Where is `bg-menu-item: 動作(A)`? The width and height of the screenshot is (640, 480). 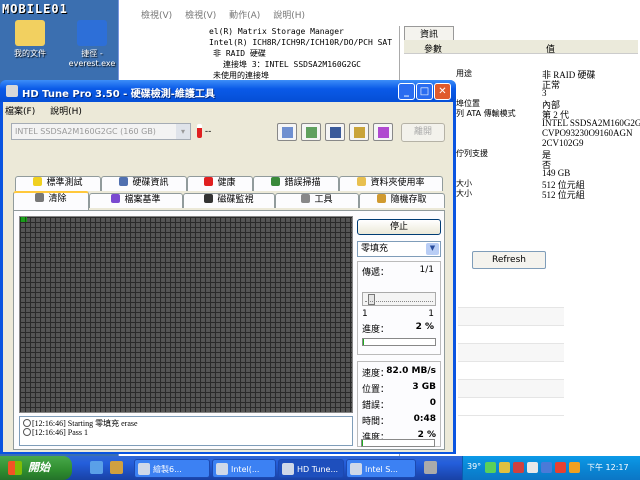 bg-menu-item: 動作(A) is located at coordinates (244, 16).